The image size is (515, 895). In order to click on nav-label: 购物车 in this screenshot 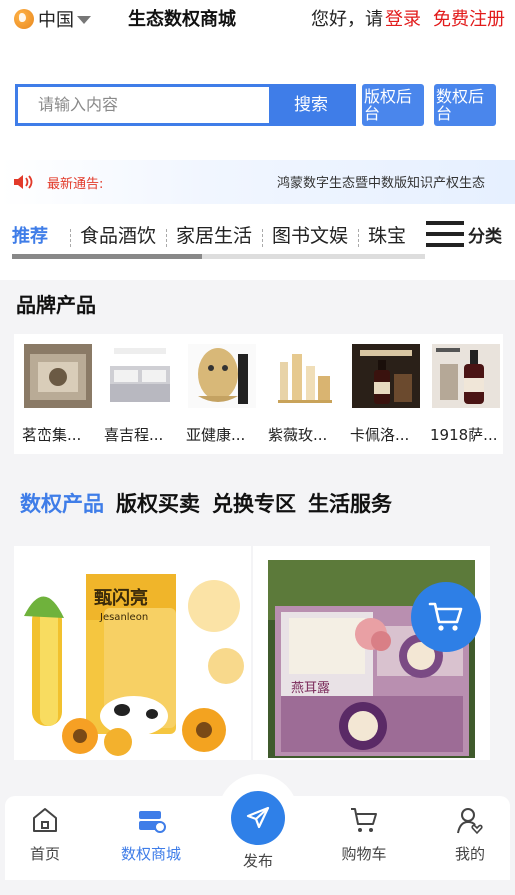, I will do `click(364, 854)`.